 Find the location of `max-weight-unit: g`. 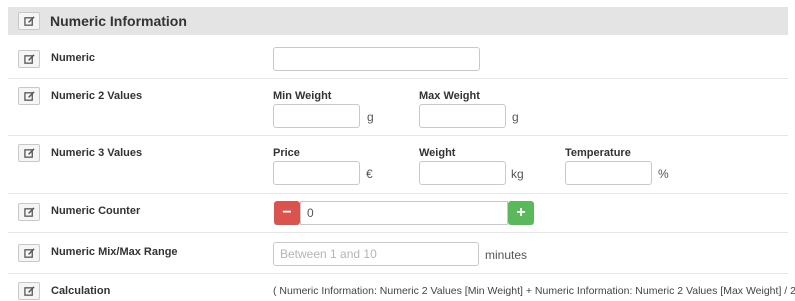

max-weight-unit: g is located at coordinates (515, 117).